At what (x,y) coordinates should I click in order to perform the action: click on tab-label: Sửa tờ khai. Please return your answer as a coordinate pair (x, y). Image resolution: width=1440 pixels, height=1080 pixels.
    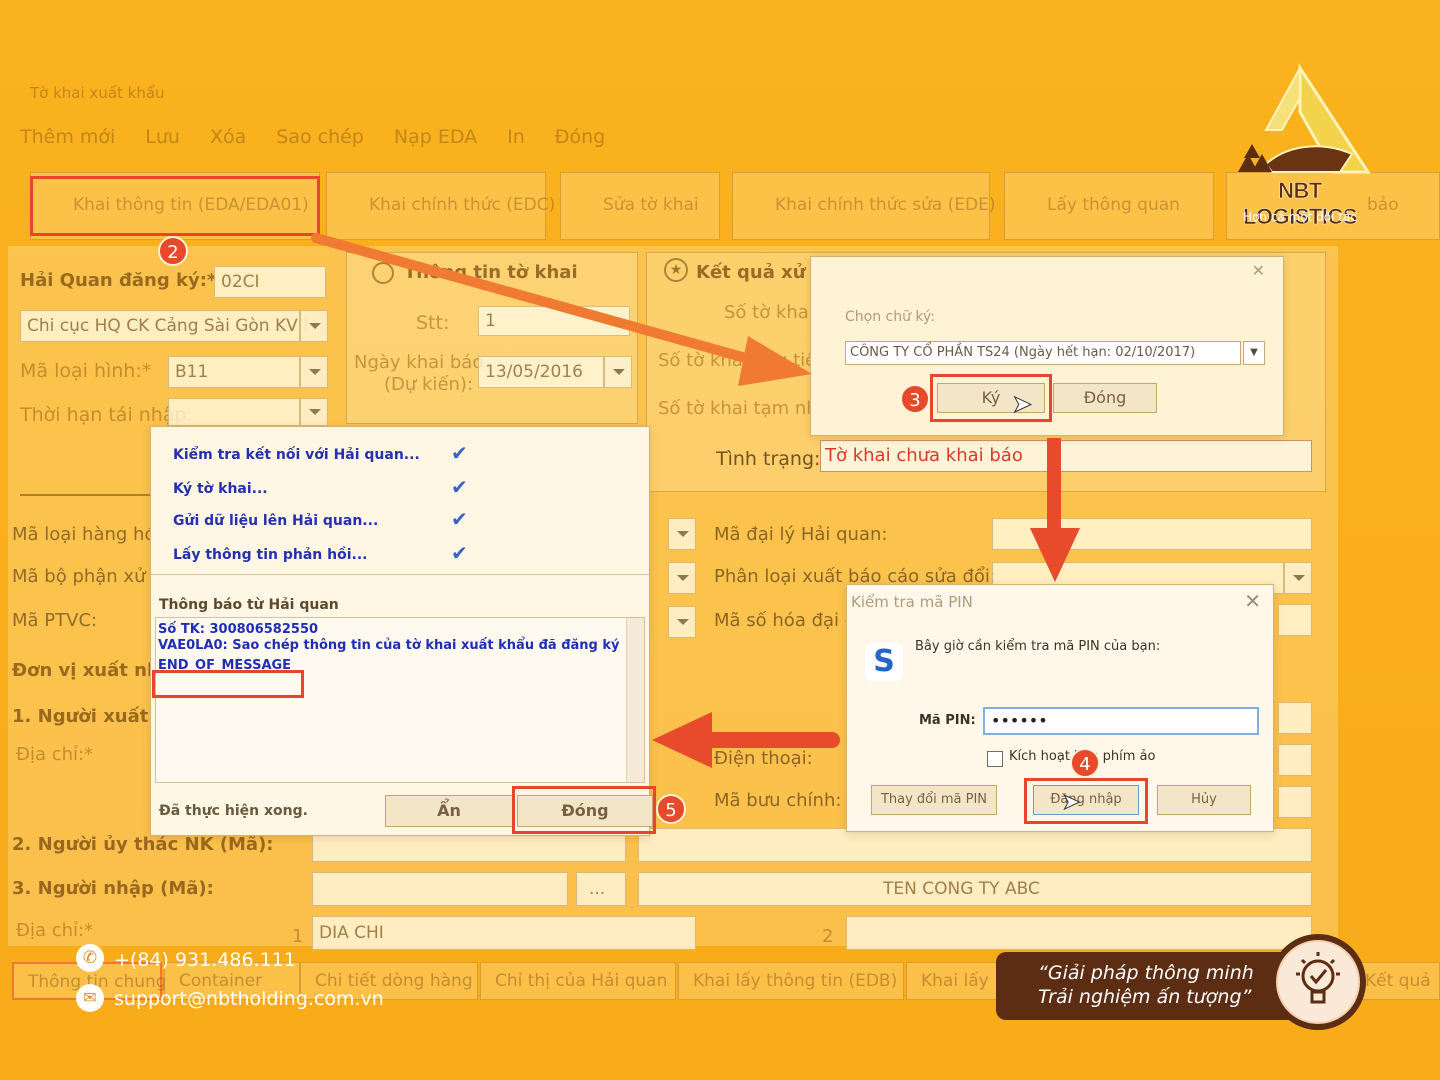
    Looking at the image, I should click on (651, 205).